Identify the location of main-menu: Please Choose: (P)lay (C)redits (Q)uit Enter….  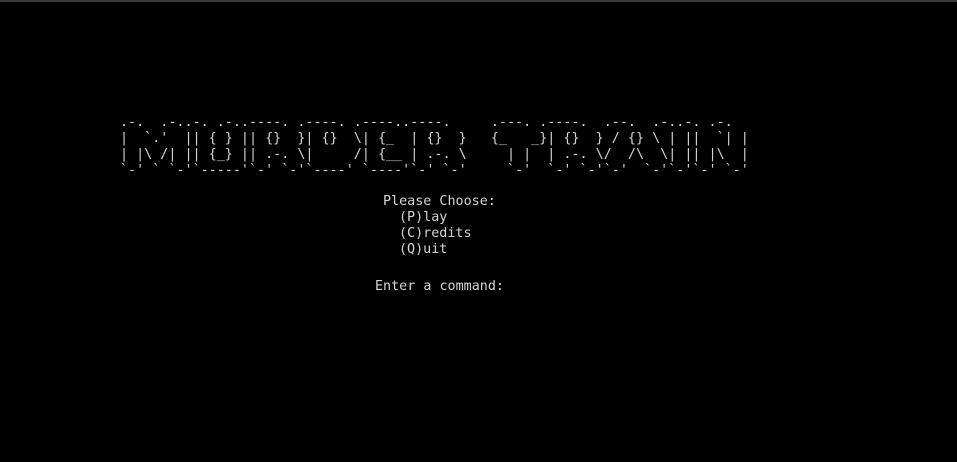
(503, 244).